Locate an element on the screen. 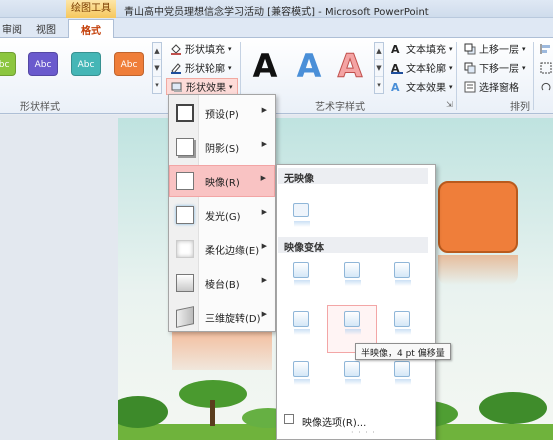  menu-item-label: 映像(R) is located at coordinates (222, 183).